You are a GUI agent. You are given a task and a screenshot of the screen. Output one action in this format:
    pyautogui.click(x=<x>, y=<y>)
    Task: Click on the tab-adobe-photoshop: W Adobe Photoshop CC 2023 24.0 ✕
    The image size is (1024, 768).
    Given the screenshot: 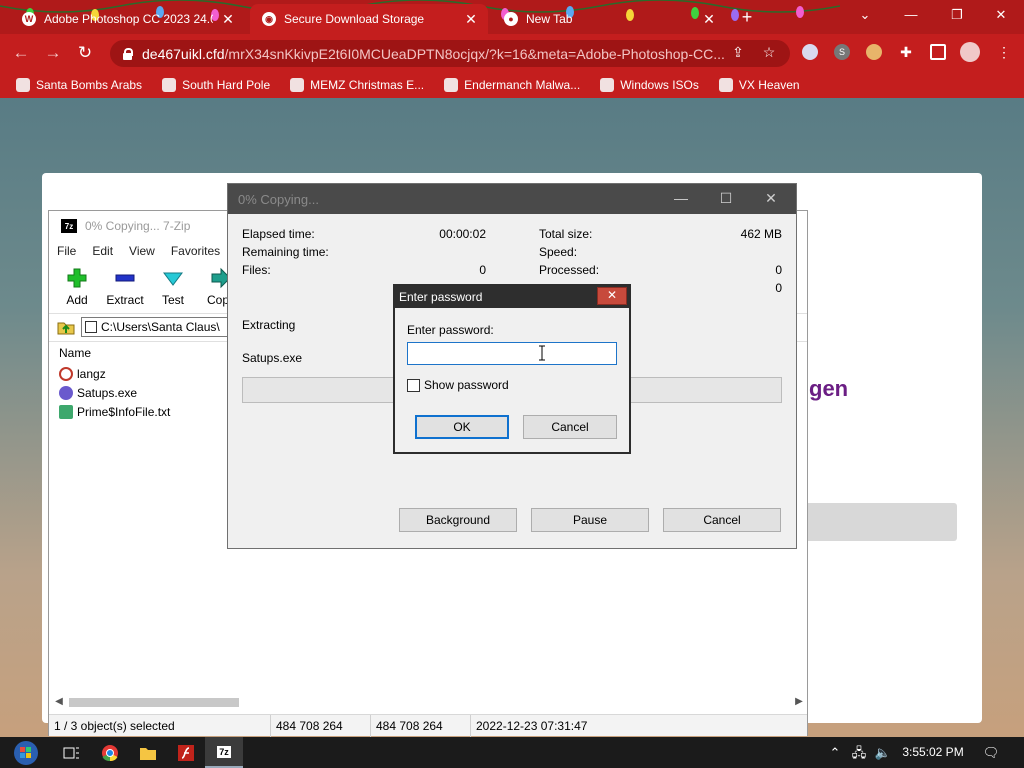 What is the action you would take?
    pyautogui.click(x=127, y=19)
    